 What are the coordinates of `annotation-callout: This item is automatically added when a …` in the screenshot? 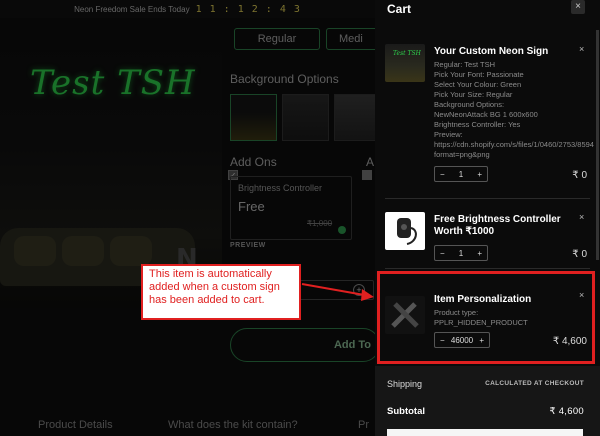 It's located at (221, 292).